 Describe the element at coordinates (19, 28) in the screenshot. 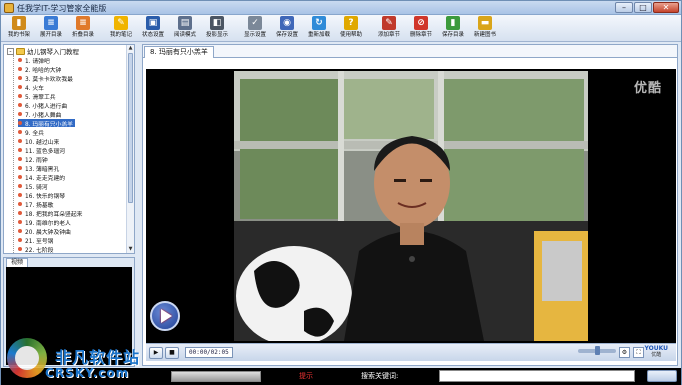

I see `toolbar-button-1: ▮ 我的书架` at that location.